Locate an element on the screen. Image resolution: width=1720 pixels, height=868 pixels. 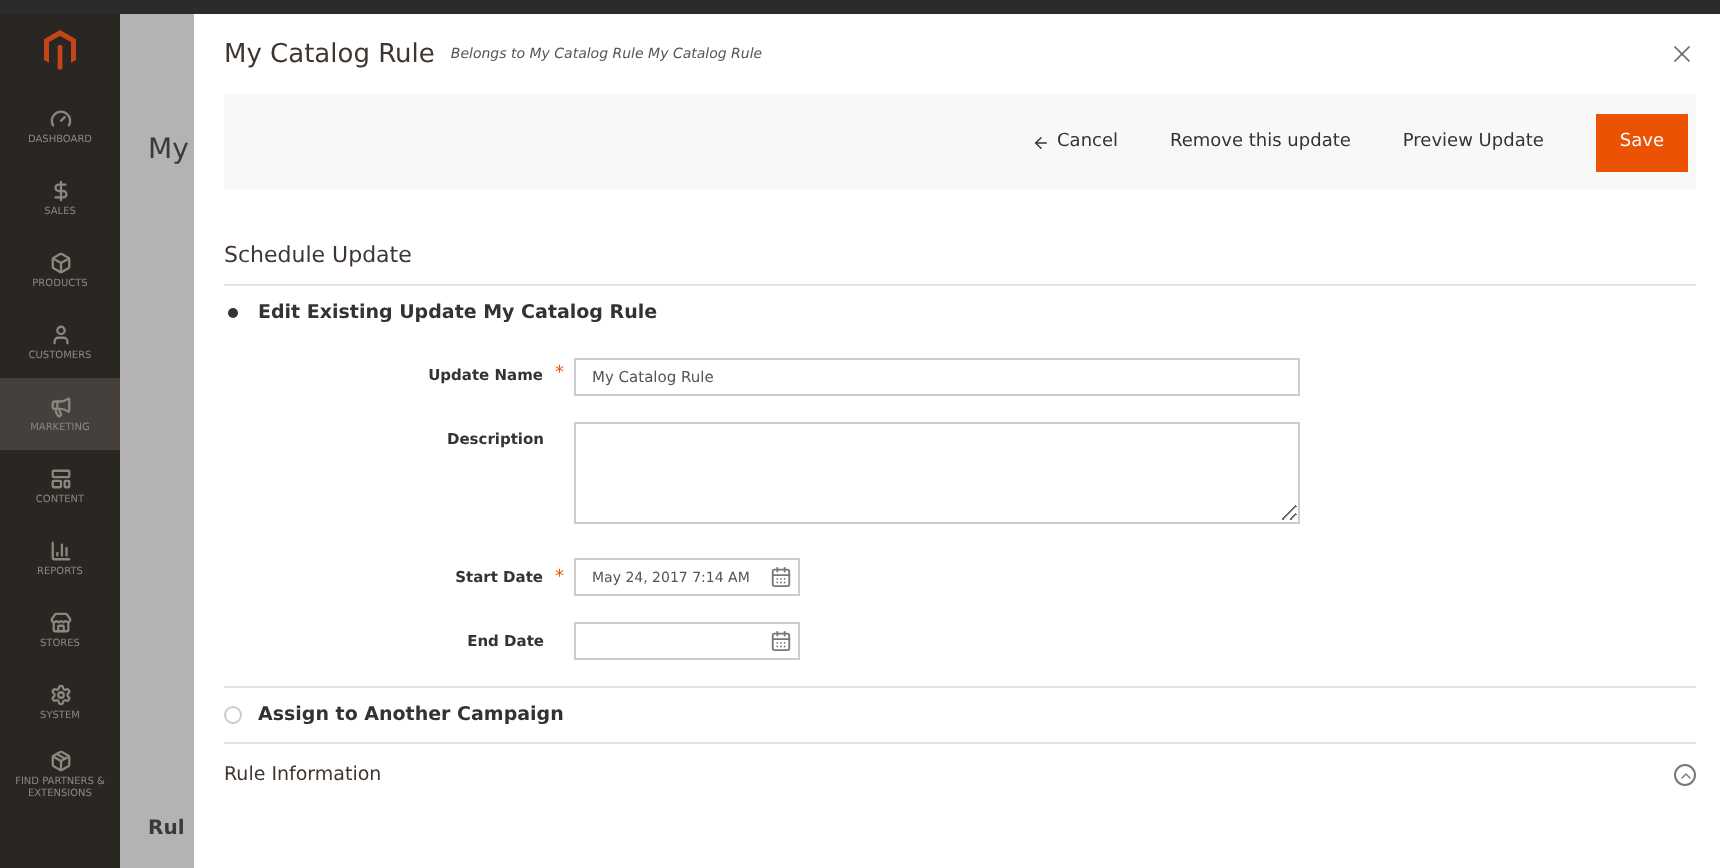
collapsible-header: Rule Information is located at coordinates (960, 775).